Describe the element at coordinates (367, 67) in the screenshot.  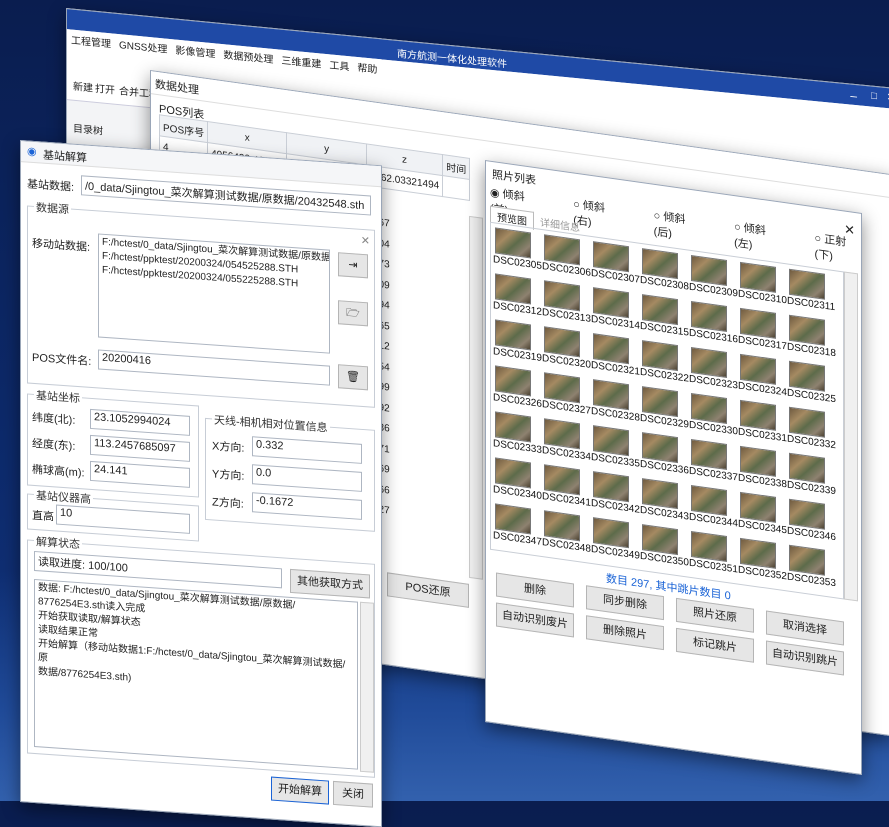
I see `tab-help: 帮助` at that location.